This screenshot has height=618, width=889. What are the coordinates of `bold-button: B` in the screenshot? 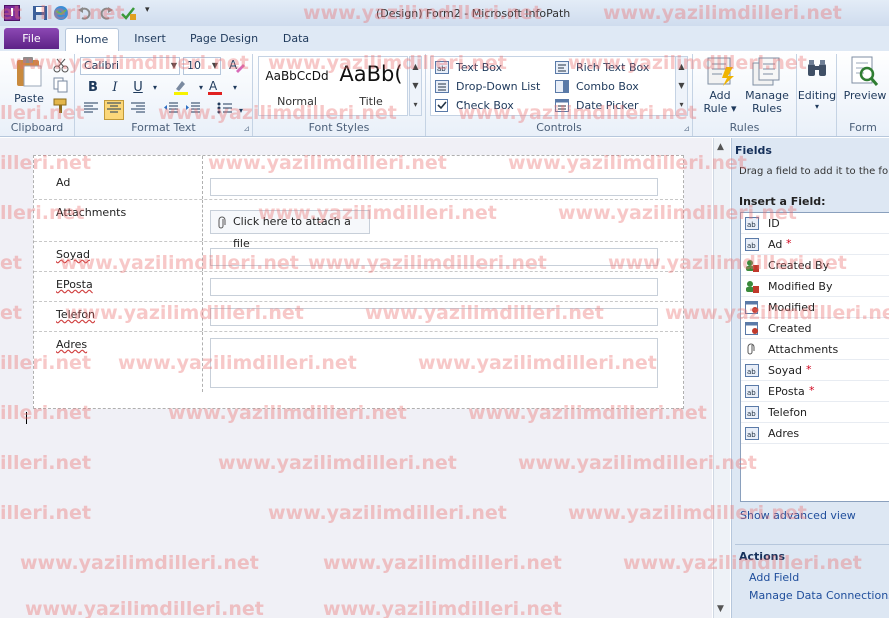 It's located at (93, 88).